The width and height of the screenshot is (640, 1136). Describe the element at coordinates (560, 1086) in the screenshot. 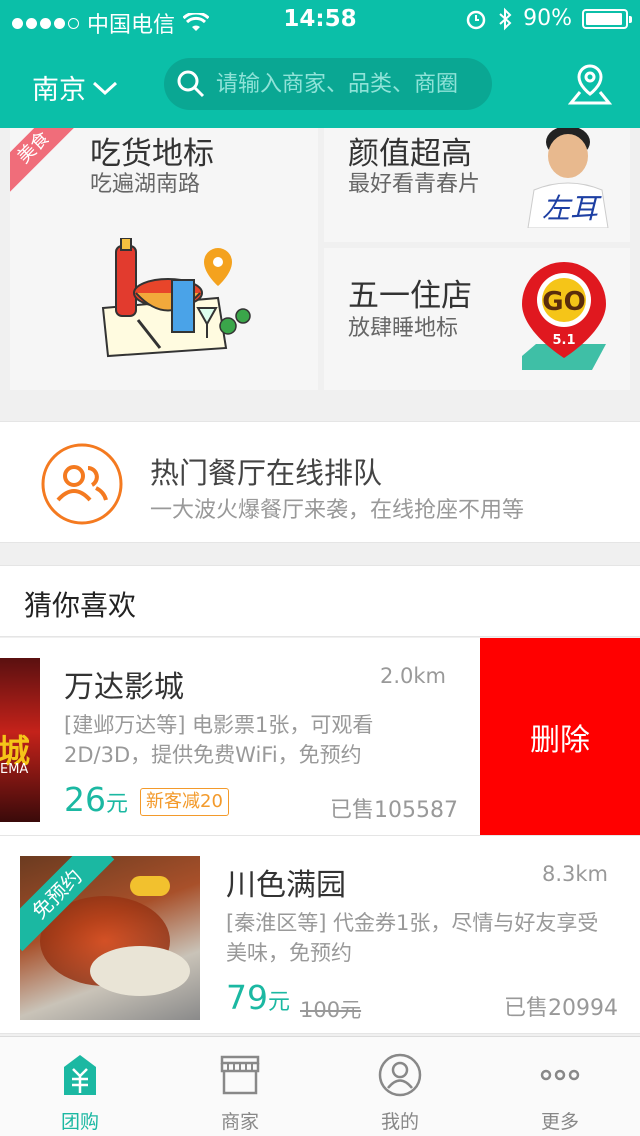

I see `tab-more: 更多` at that location.